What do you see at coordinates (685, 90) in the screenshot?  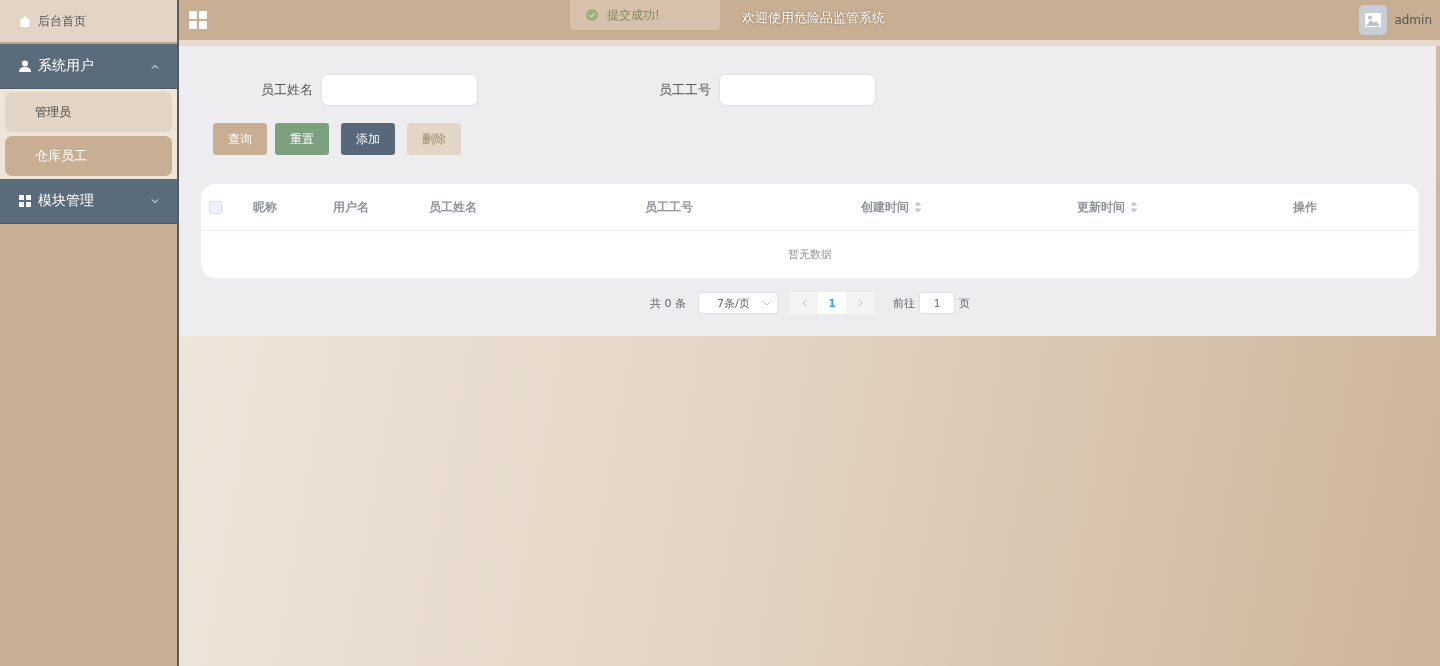 I see `field-label: 员工工号` at bounding box center [685, 90].